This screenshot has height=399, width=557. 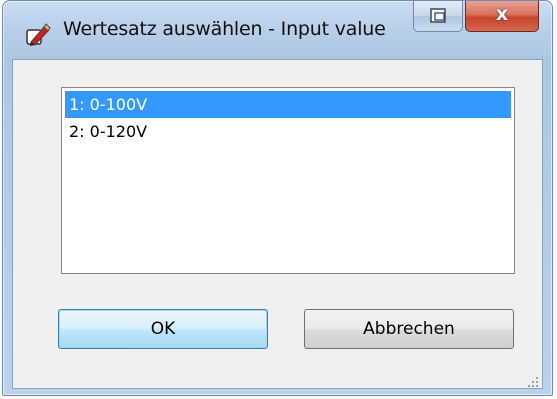 I want to click on close-button: x, so click(x=502, y=16).